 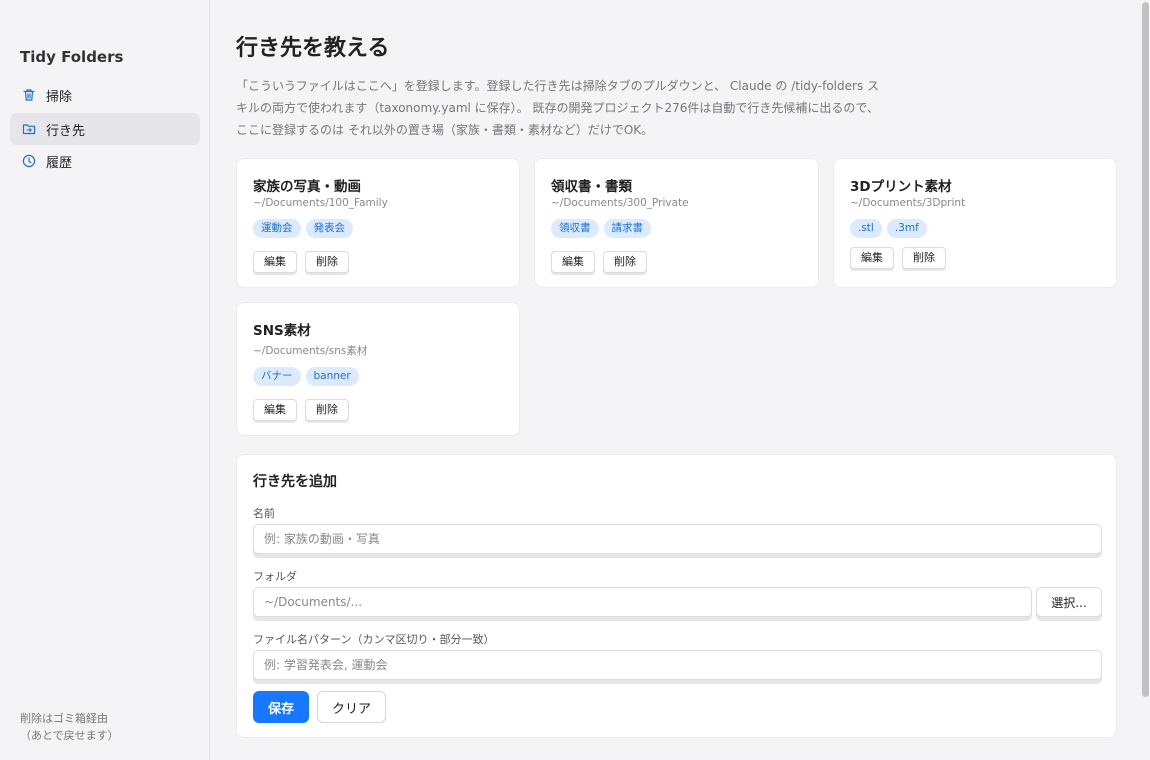 What do you see at coordinates (320, 203) in the screenshot?
I see `card-path: ~/Documents/100_Family` at bounding box center [320, 203].